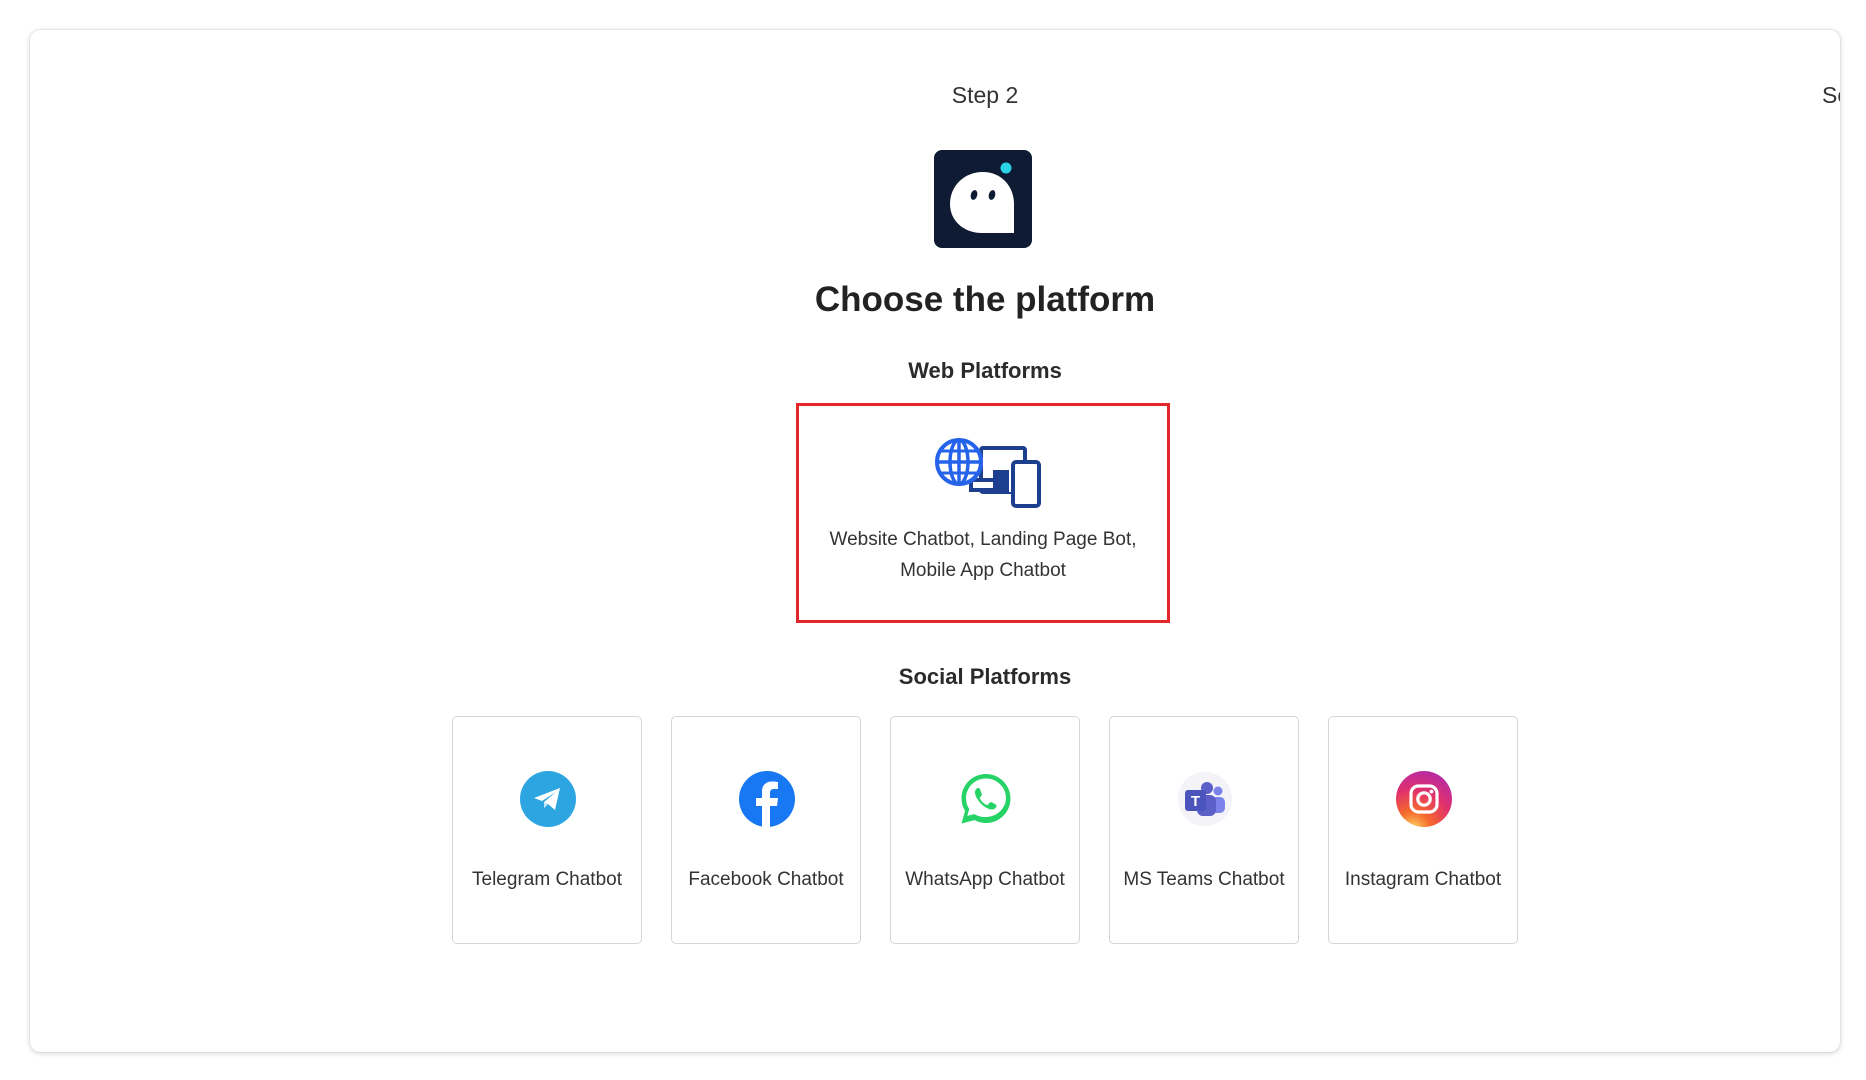  Describe the element at coordinates (983, 570) in the screenshot. I see `web-platform-label-line2: Mobile App Chatbot` at that location.